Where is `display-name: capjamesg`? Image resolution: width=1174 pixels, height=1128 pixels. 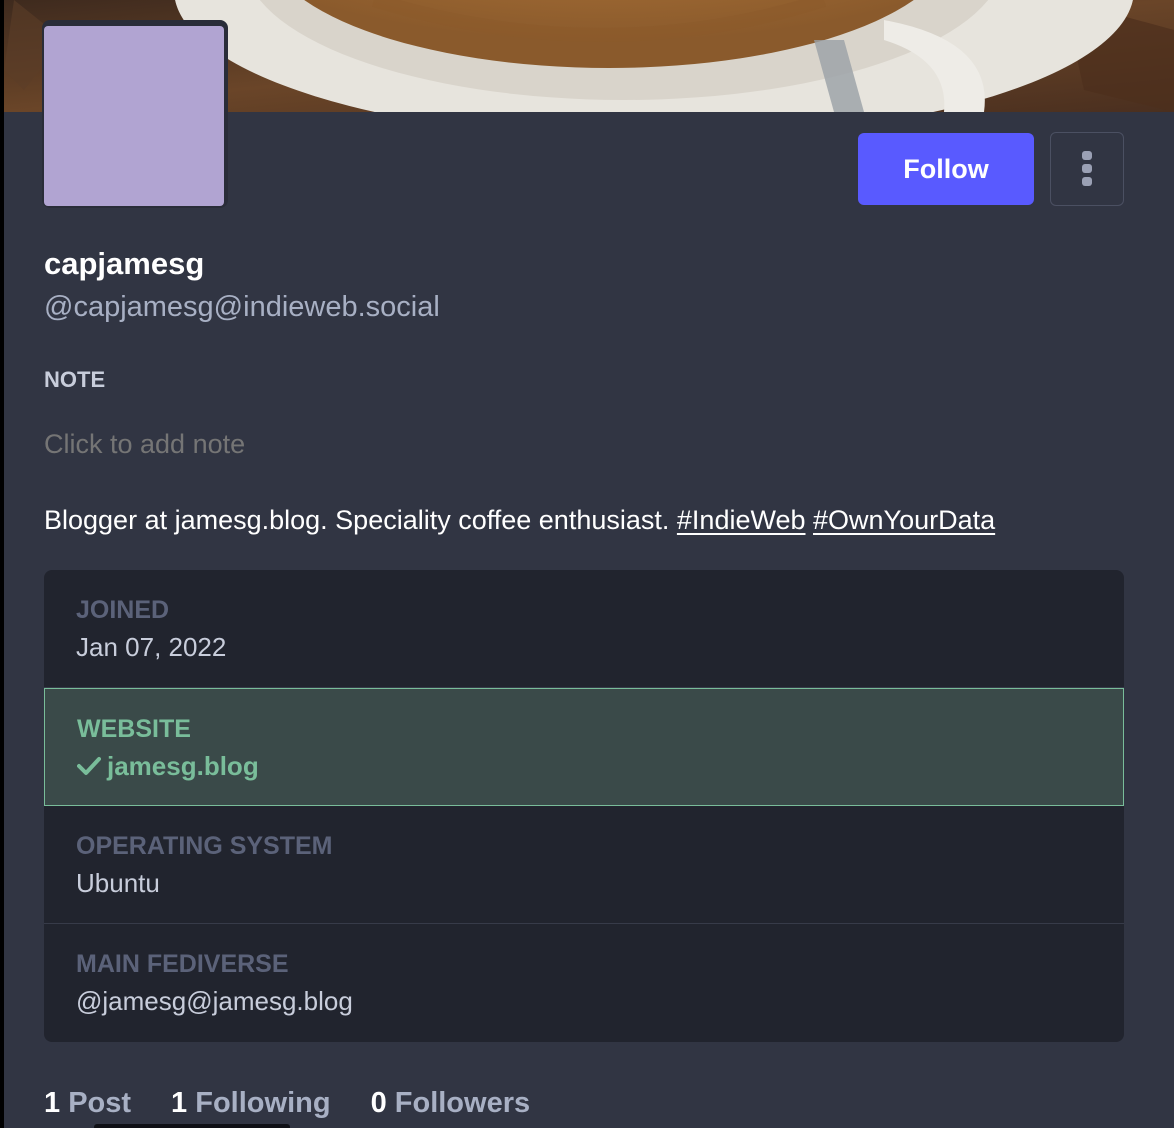 display-name: capjamesg is located at coordinates (124, 263).